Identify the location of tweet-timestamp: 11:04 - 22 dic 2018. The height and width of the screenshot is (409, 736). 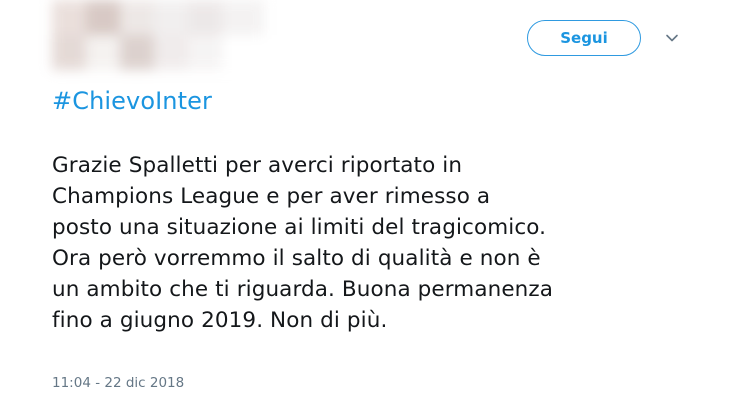
(118, 383).